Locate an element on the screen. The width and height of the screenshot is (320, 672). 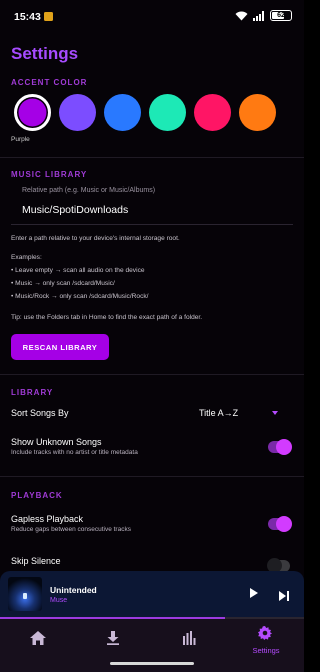
nav-home is located at coordinates (38, 639).